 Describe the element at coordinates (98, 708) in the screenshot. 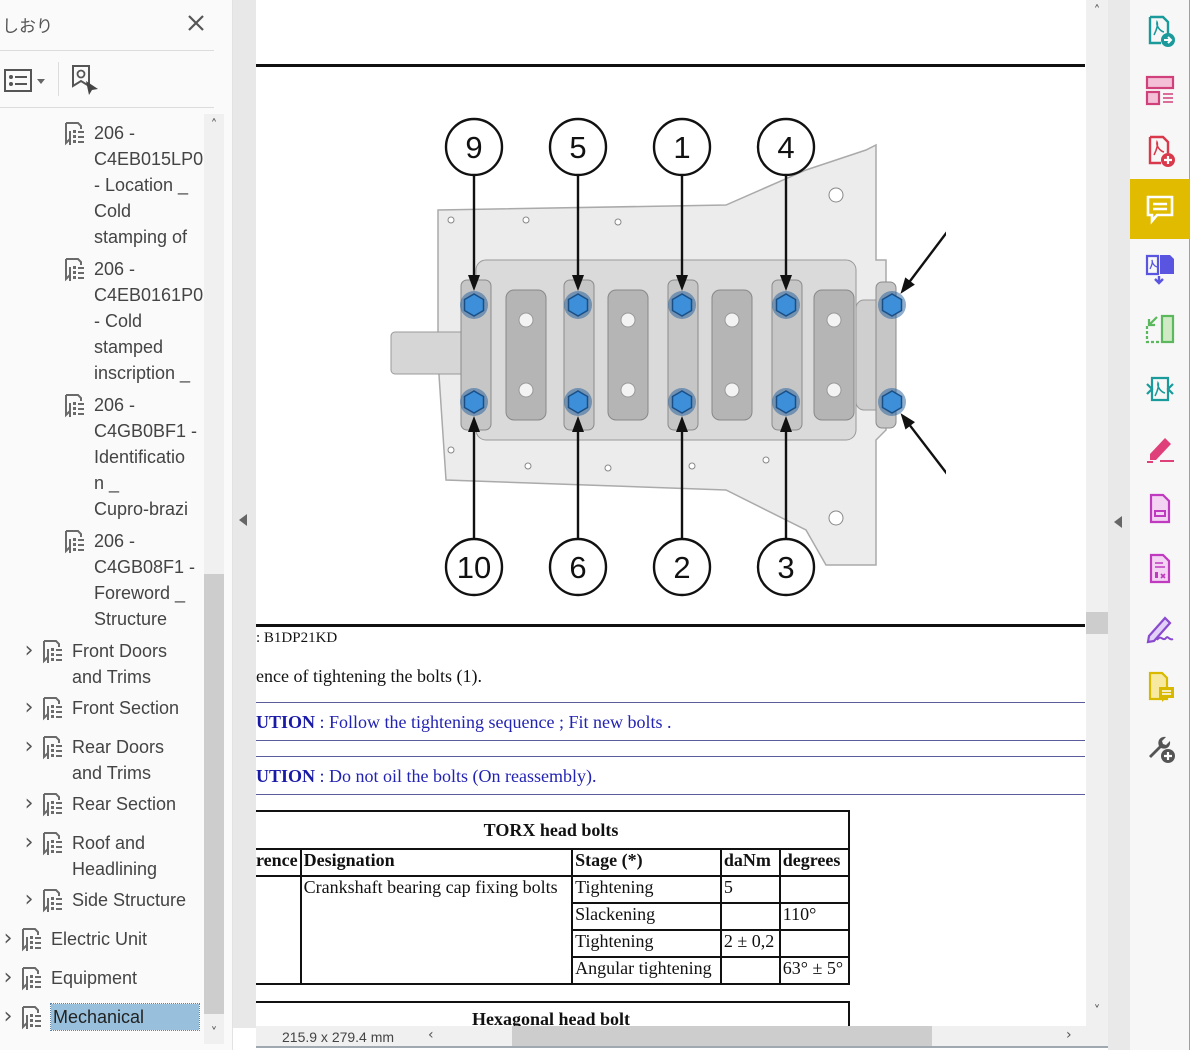

I see `bookmark-item: › Front Section` at that location.